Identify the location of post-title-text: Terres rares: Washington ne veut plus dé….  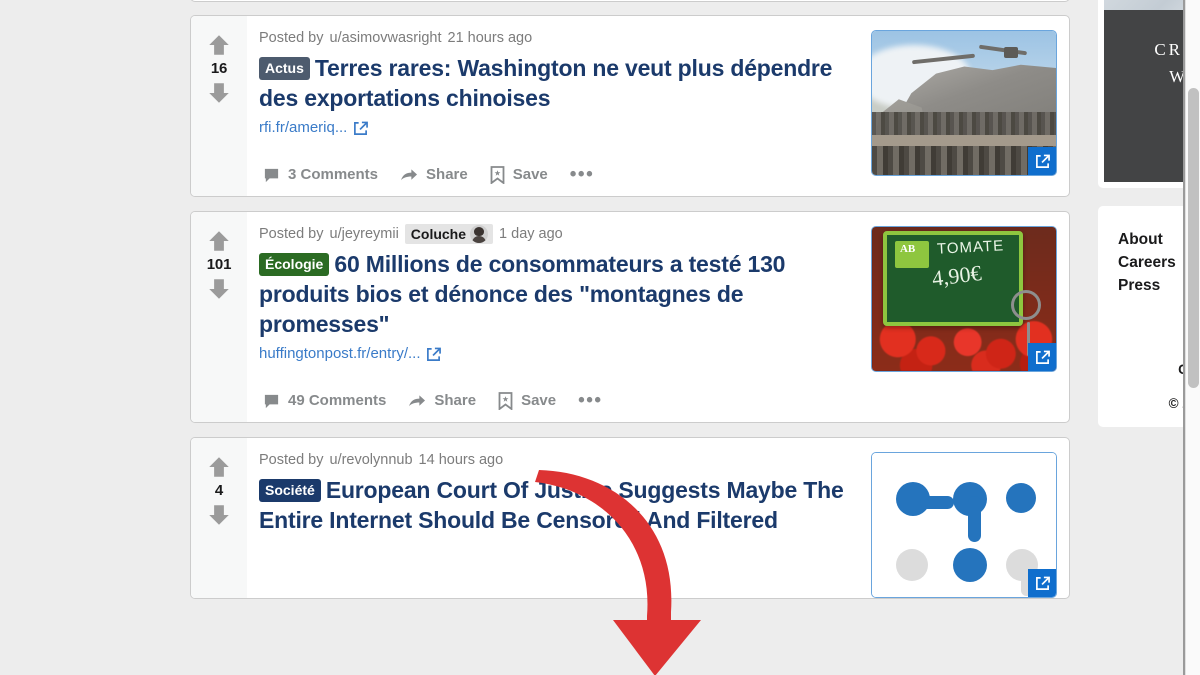
(546, 83).